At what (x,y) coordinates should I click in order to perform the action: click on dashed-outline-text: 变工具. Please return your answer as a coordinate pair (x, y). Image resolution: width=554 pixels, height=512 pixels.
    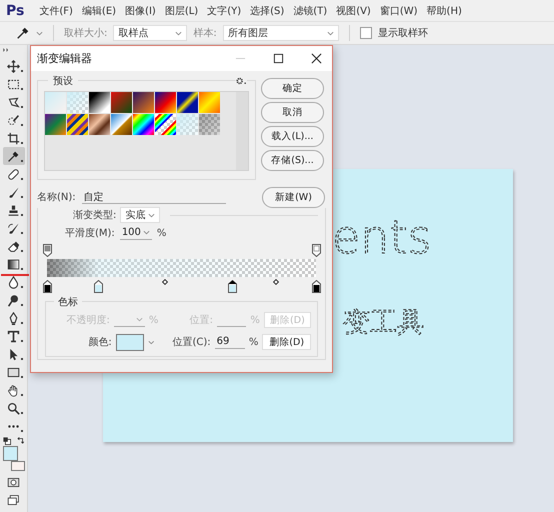
    Looking at the image, I should click on (383, 322).